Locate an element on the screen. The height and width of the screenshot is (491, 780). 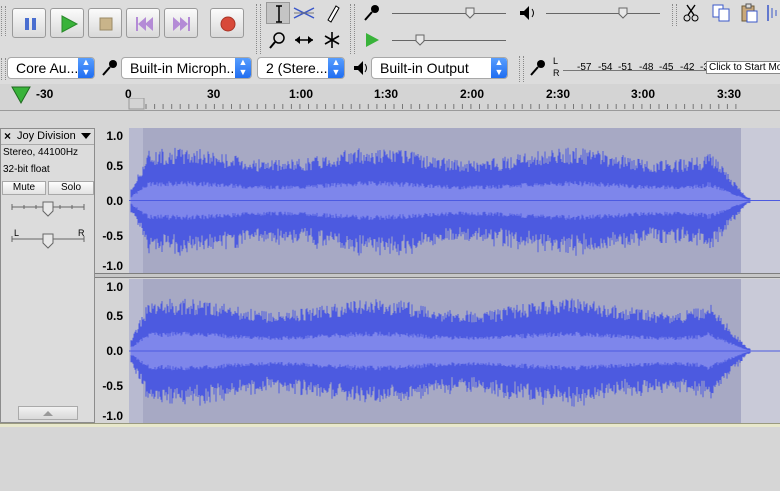
skip-to-end-icon is located at coordinates (181, 24).